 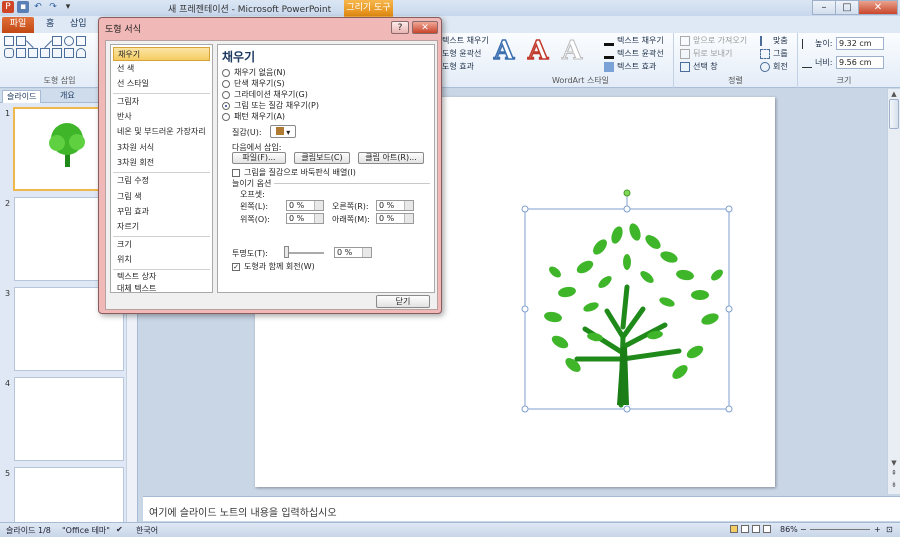 I want to click on customize-toolbar-icon: ▾, so click(x=68, y=7).